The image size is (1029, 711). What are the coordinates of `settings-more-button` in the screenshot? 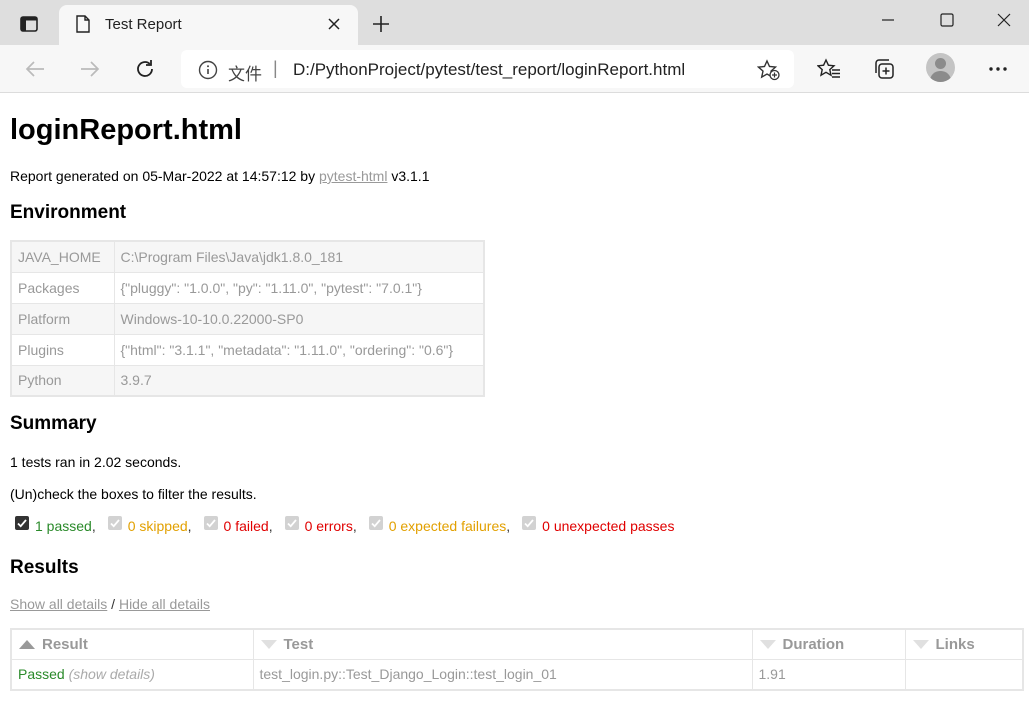 It's located at (998, 69).